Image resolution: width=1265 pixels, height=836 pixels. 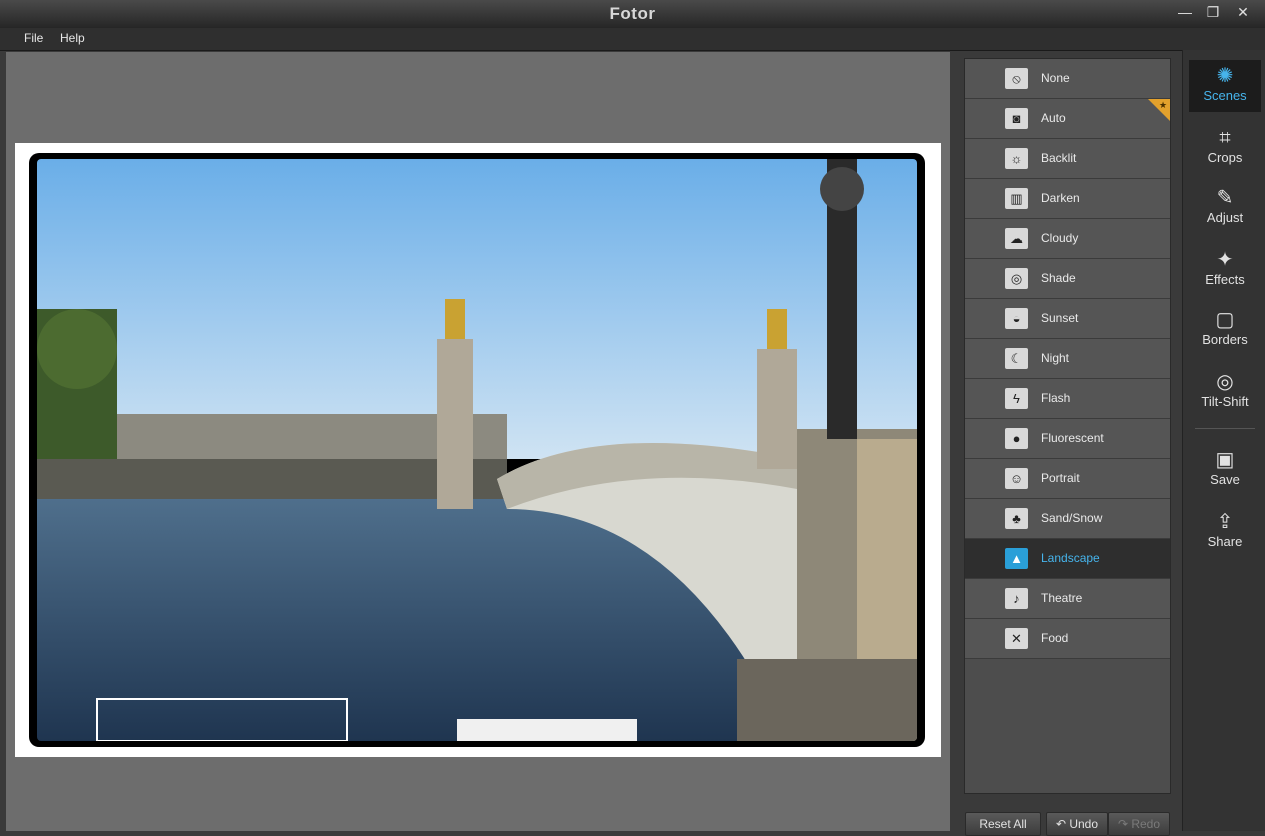 What do you see at coordinates (1016, 398) in the screenshot?
I see `flash-icon: ϟ` at bounding box center [1016, 398].